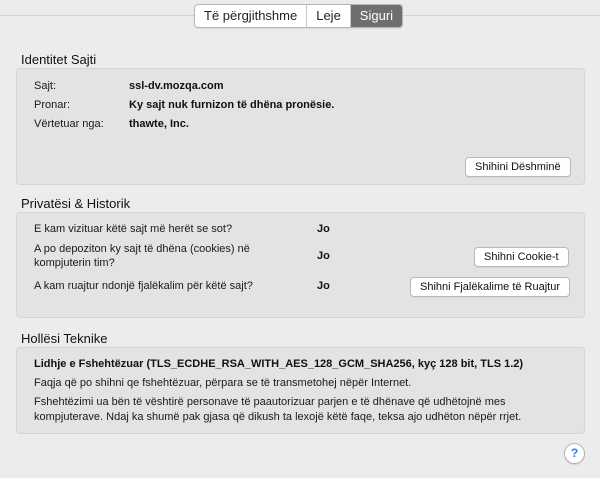  What do you see at coordinates (376, 16) in the screenshot?
I see `tab-security: Siguri` at bounding box center [376, 16].